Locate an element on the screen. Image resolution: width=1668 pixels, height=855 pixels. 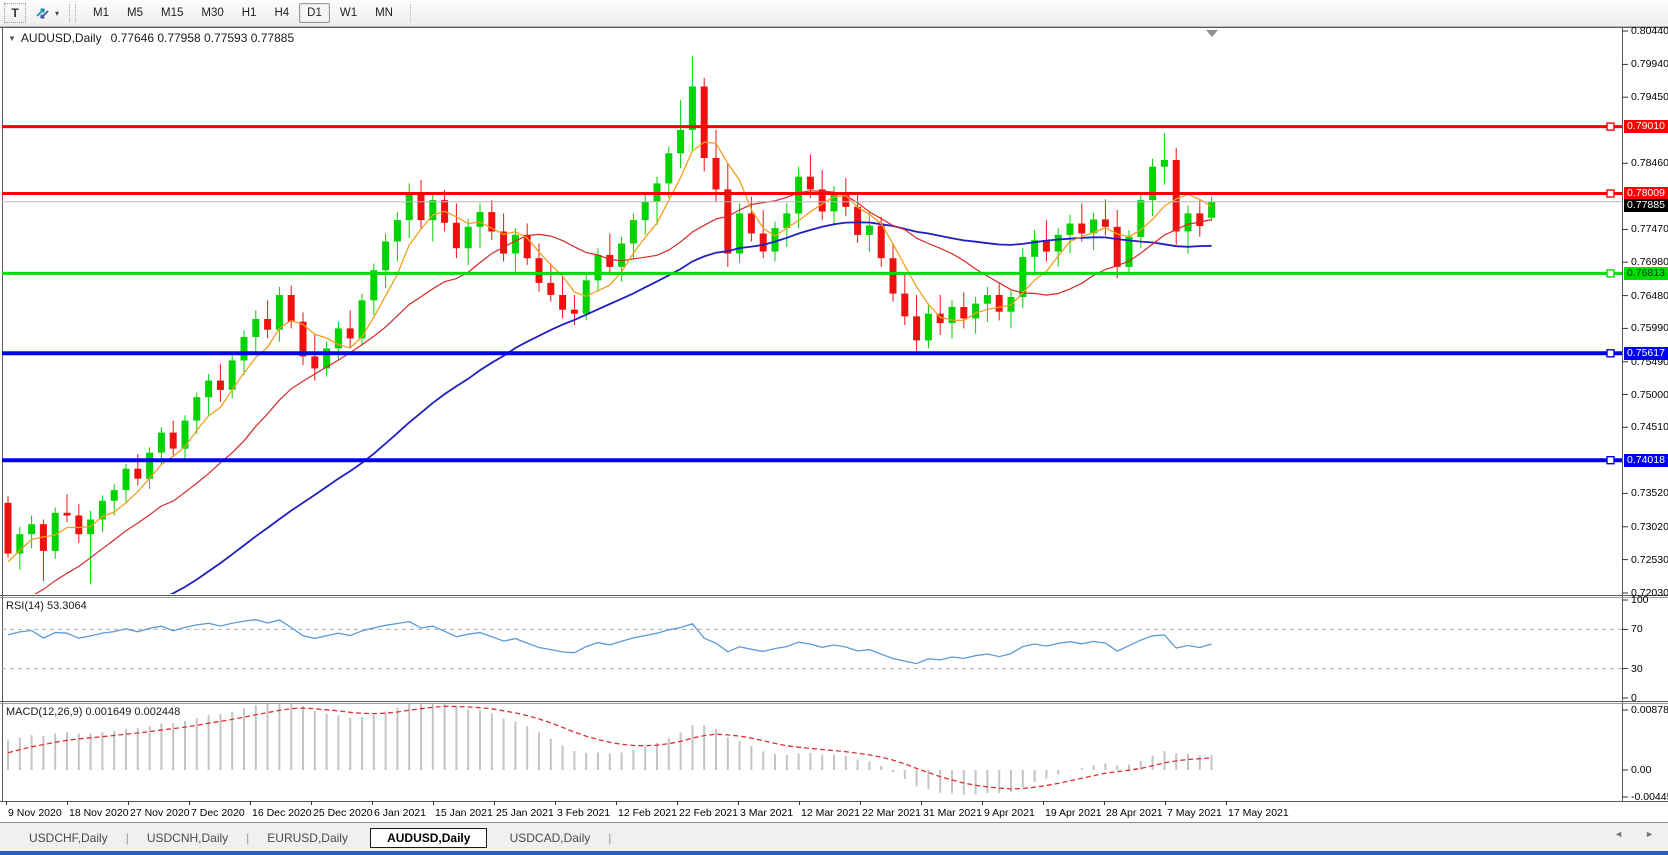
date-label: 16 Dec 2020 is located at coordinates (282, 813).